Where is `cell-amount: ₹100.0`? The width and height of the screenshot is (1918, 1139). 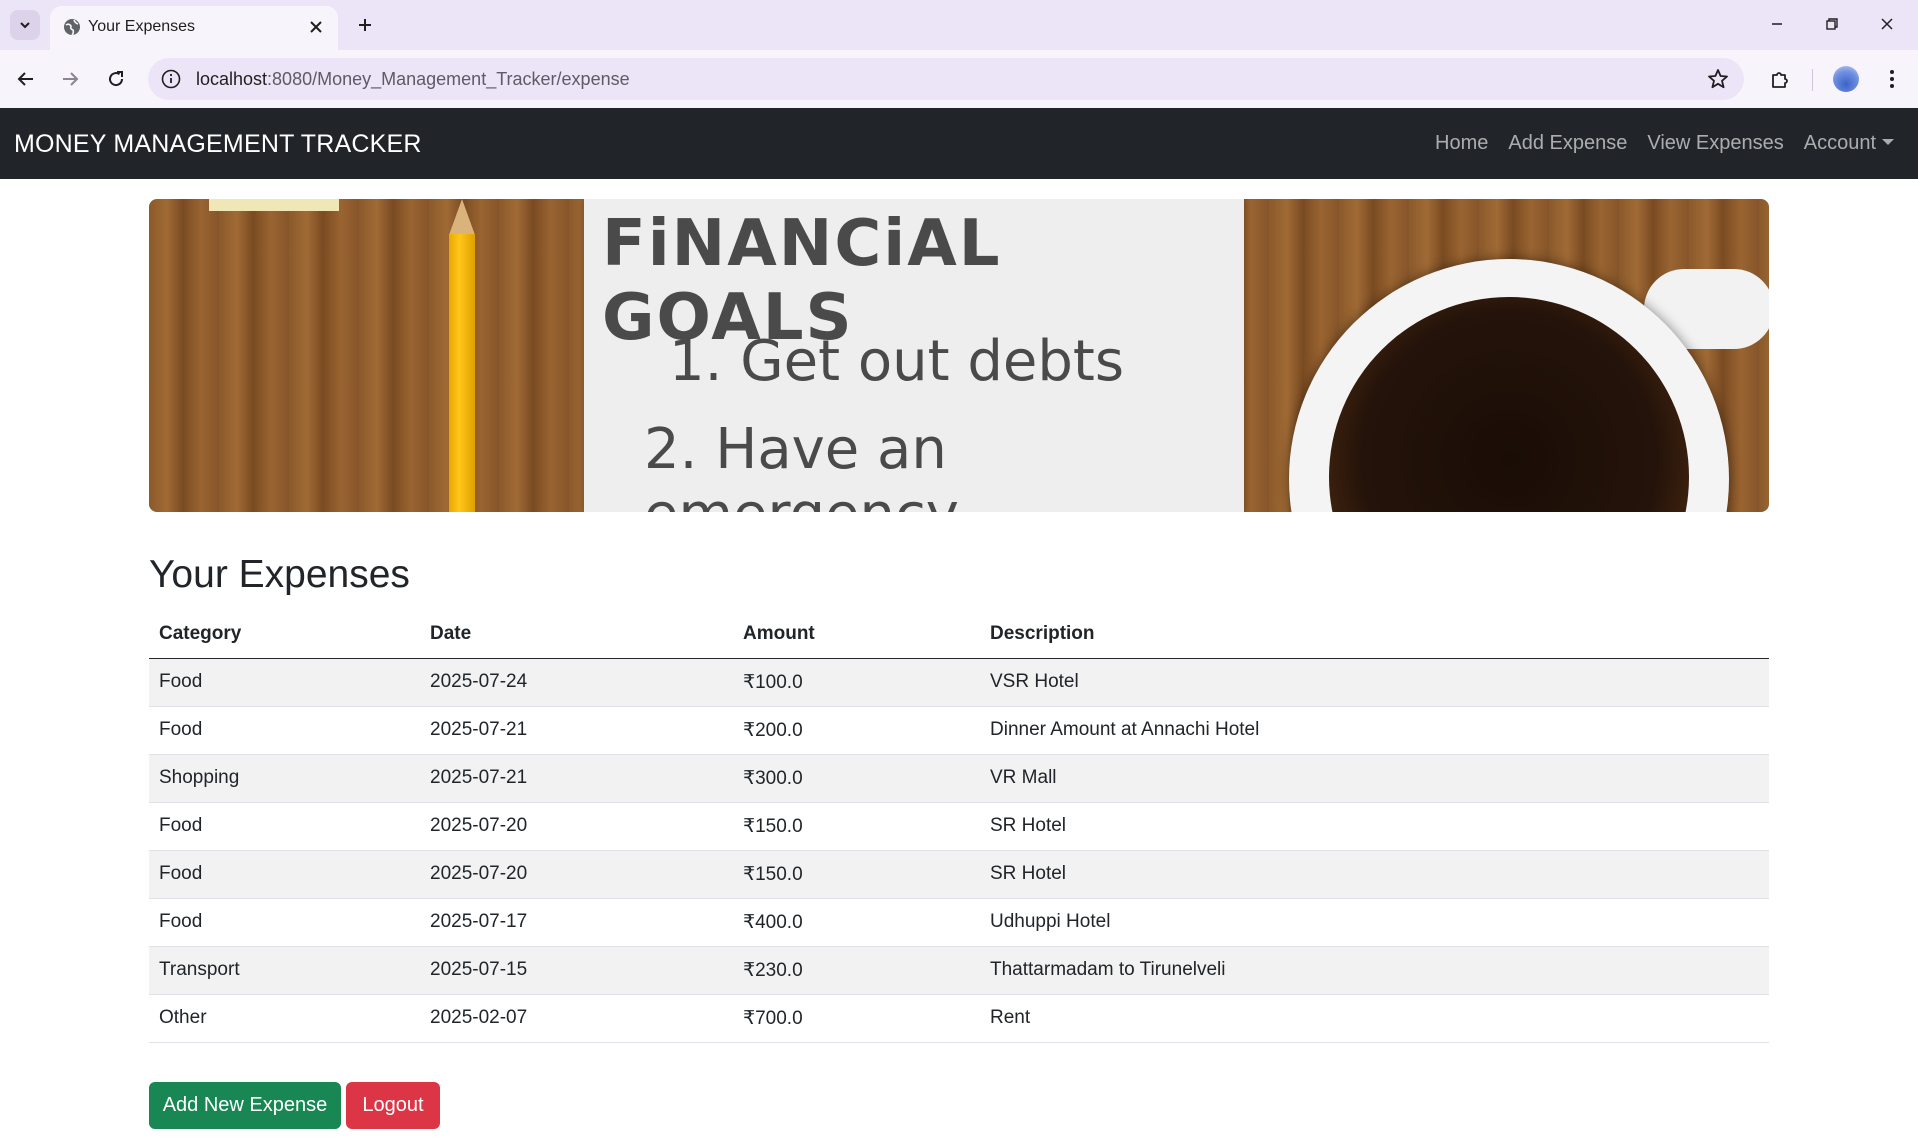 cell-amount: ₹100.0 is located at coordinates (856, 682).